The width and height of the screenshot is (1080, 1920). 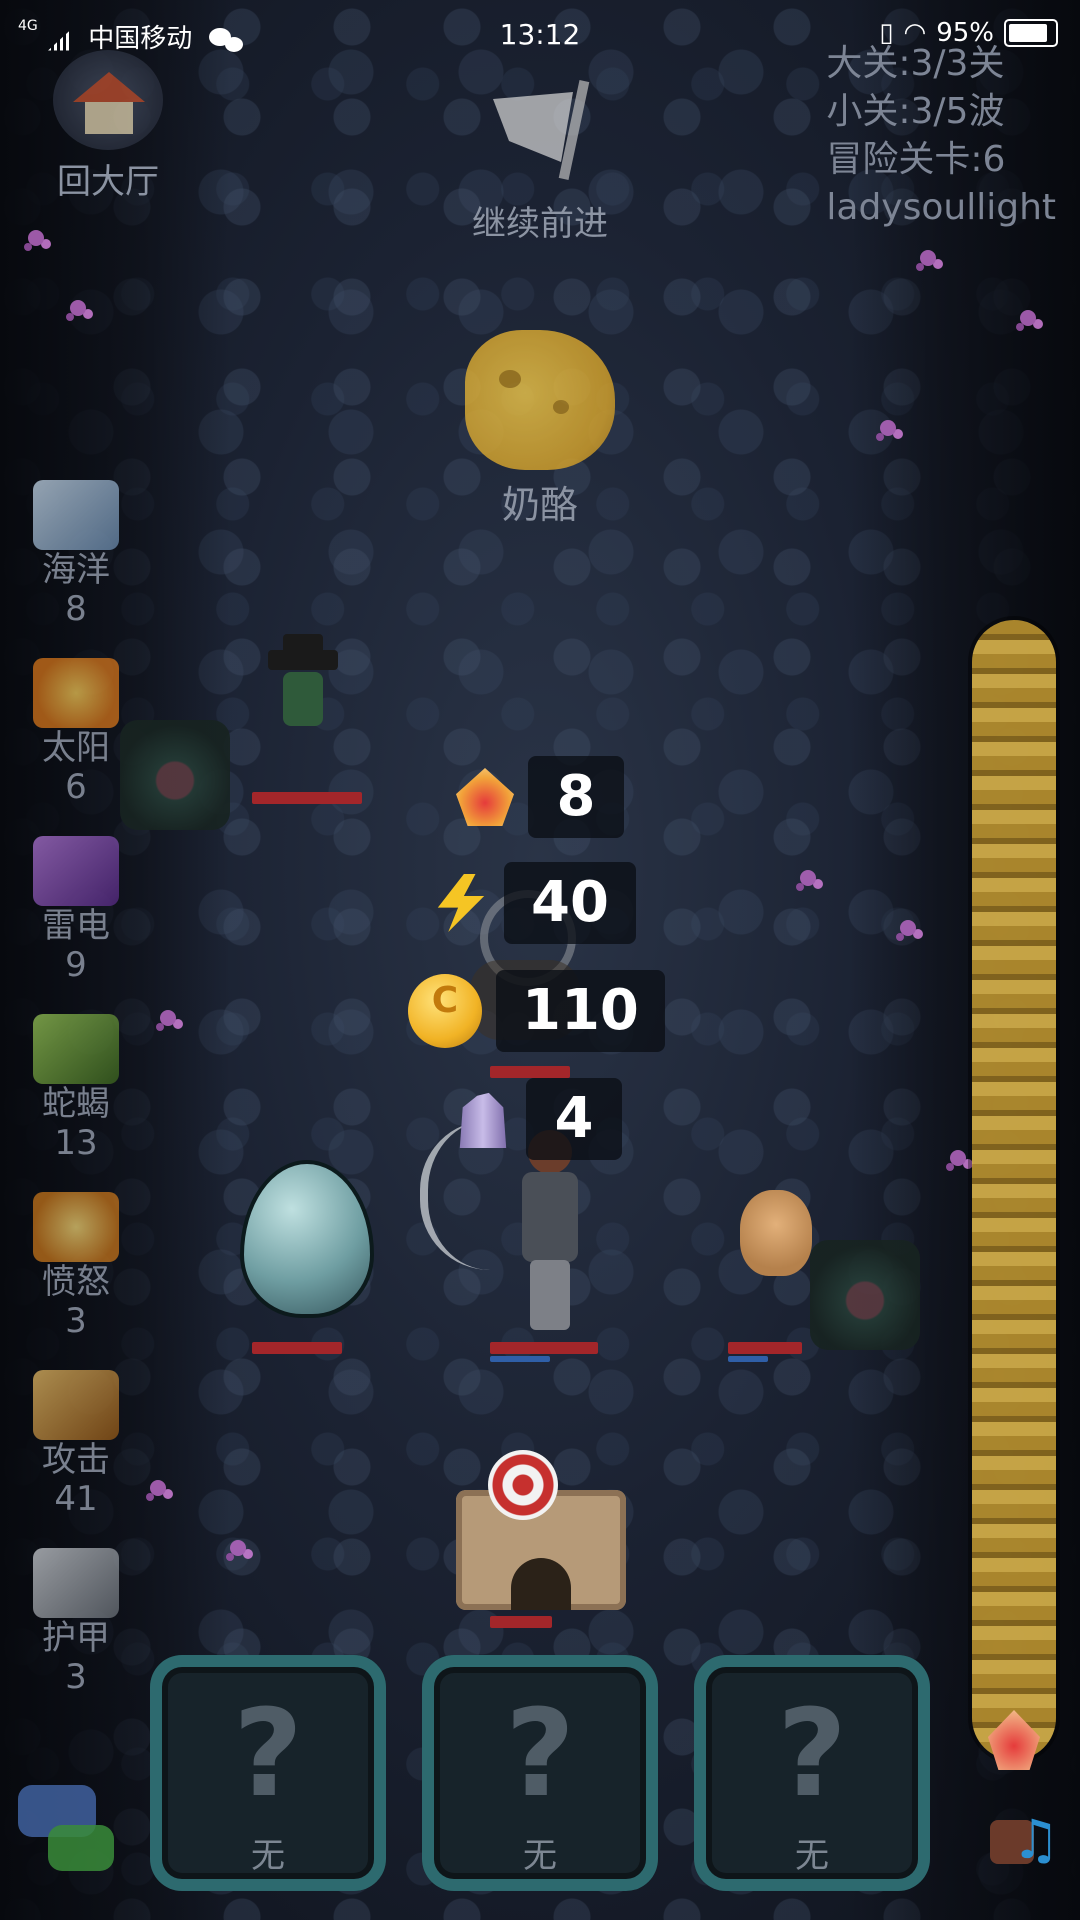 What do you see at coordinates (916, 159) in the screenshot?
I see `adventure-level-text: 冒险关卡:6` at bounding box center [916, 159].